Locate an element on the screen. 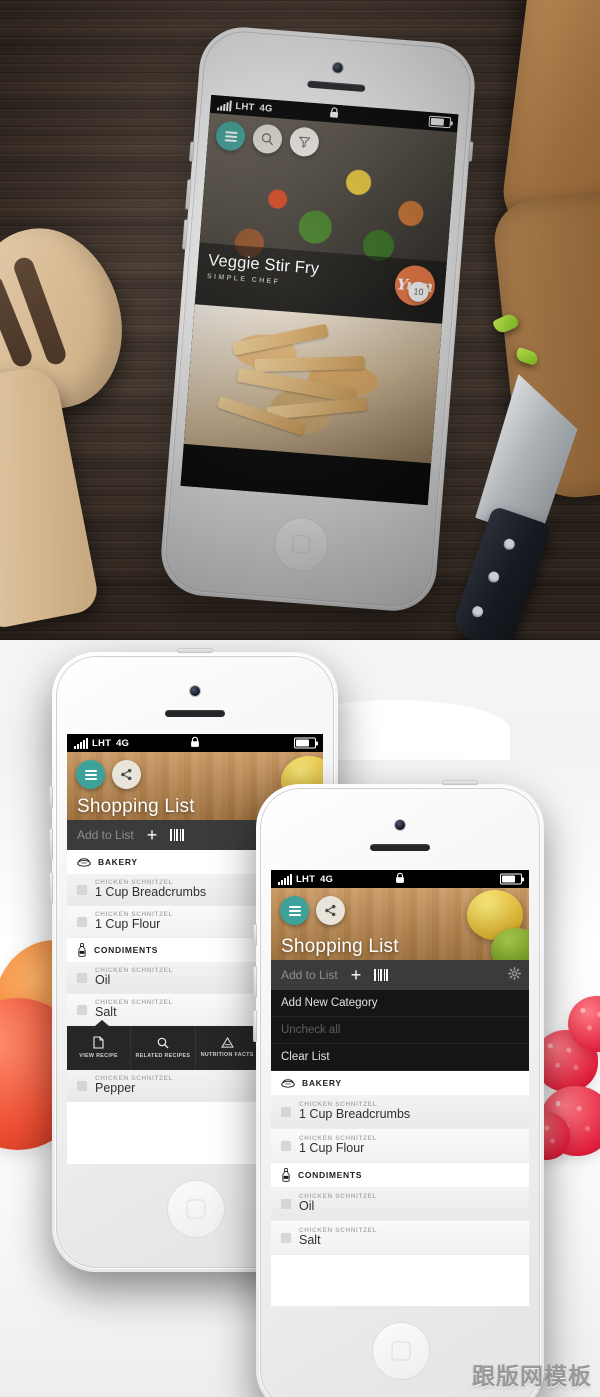 Image resolution: width=600 pixels, height=1397 pixels. battery-icon is located at coordinates (306, 743).